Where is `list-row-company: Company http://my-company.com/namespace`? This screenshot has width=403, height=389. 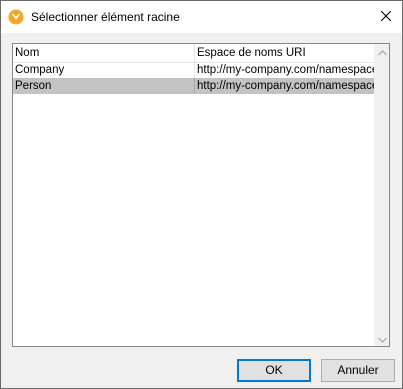 list-row-company: Company http://my-company.com/namespace is located at coordinates (194, 70).